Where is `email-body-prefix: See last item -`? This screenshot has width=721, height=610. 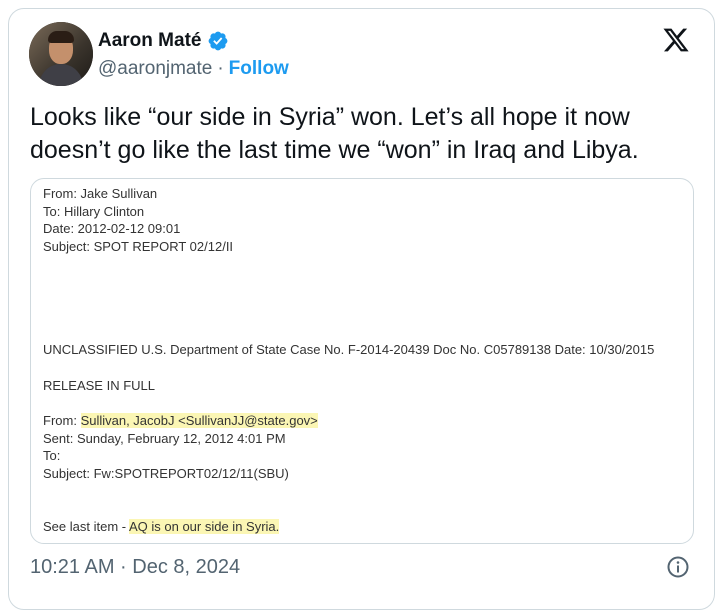
email-body-prefix: See last item - is located at coordinates (86, 526).